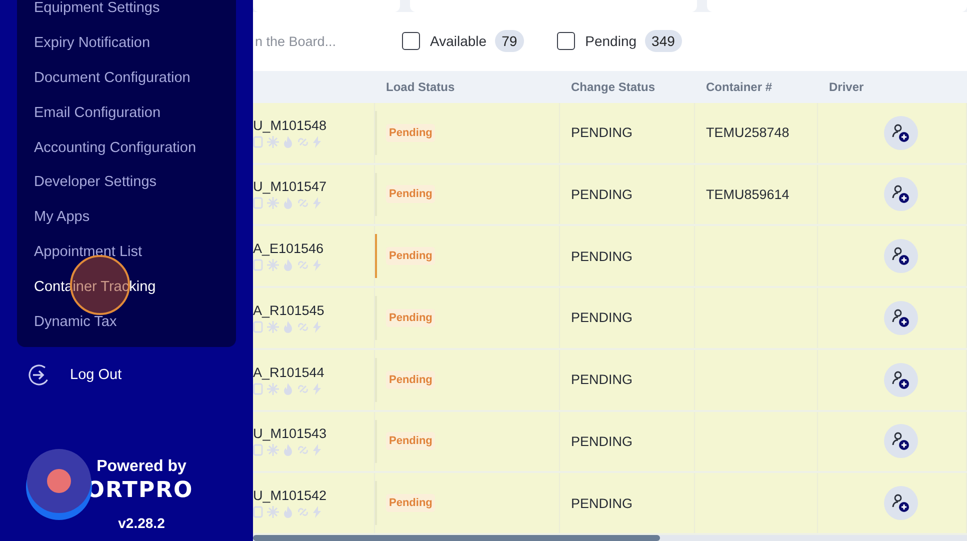 Image resolution: width=967 pixels, height=541 pixels. Describe the element at coordinates (135, 321) in the screenshot. I see `submenu-item: Dynamic Tax` at that location.